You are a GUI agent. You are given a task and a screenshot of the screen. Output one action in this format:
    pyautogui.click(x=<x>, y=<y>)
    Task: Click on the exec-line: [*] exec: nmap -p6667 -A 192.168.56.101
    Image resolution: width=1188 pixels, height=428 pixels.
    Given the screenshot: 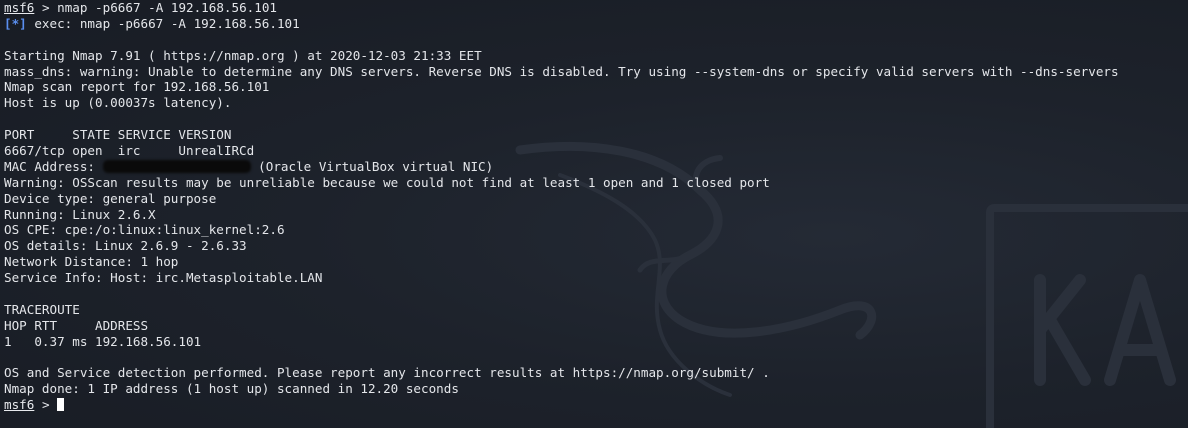 What is the action you would take?
    pyautogui.click(x=596, y=24)
    